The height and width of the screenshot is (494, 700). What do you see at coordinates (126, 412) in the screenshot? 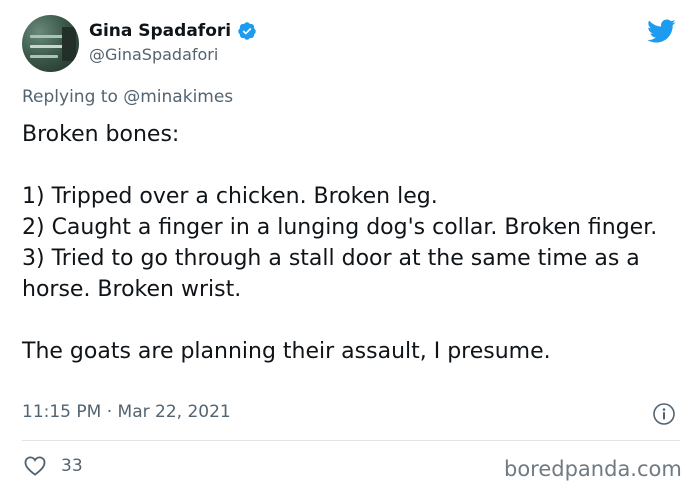
I see `tweet-timestamp: 11:15 PM · Mar 22, 2021` at bounding box center [126, 412].